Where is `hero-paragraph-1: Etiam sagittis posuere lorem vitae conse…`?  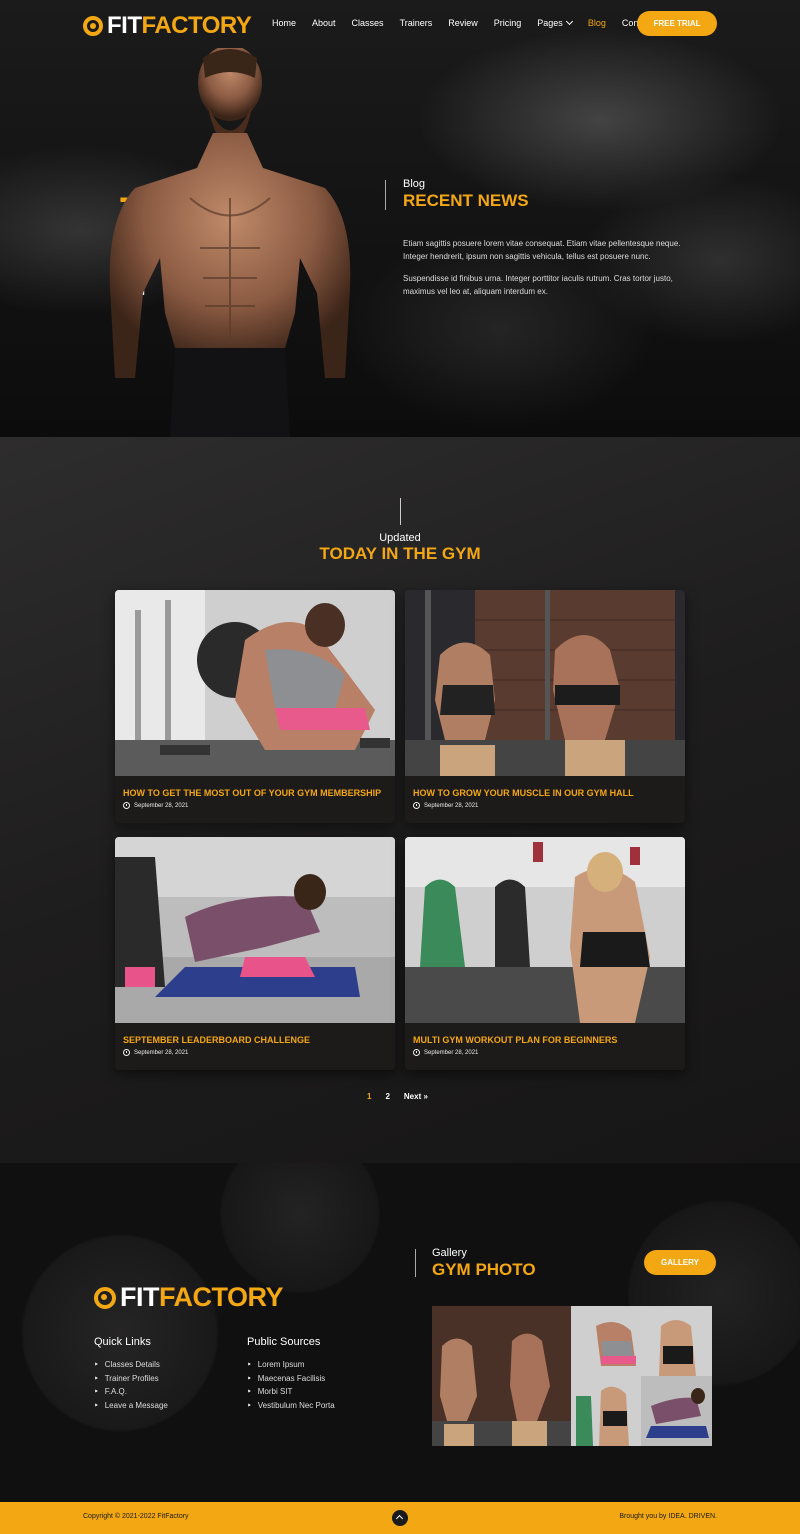 hero-paragraph-1: Etiam sagittis posuere lorem vitae conse… is located at coordinates (542, 250).